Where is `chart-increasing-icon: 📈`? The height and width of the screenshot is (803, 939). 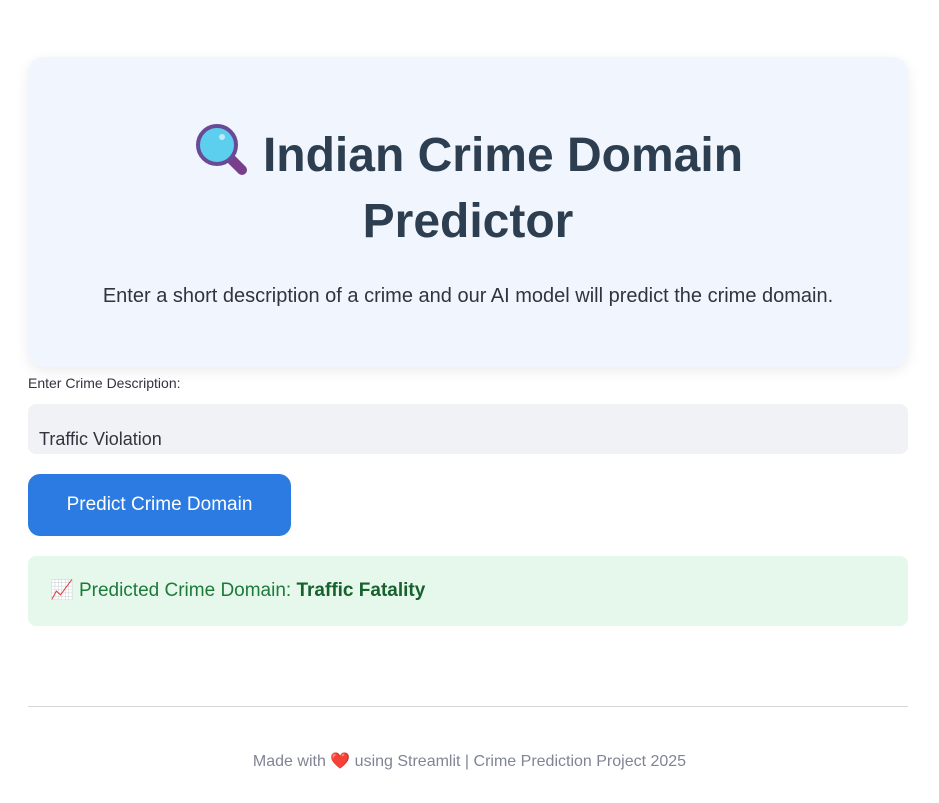 chart-increasing-icon: 📈 is located at coordinates (62, 590).